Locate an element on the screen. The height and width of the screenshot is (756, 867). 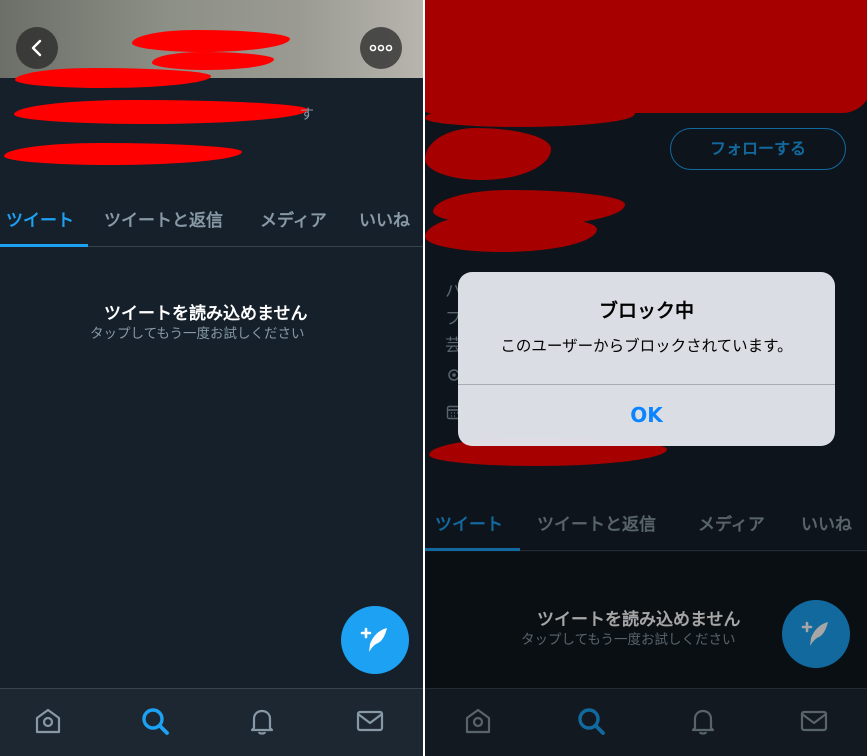
bottom-navigation is located at coordinates (211, 722).